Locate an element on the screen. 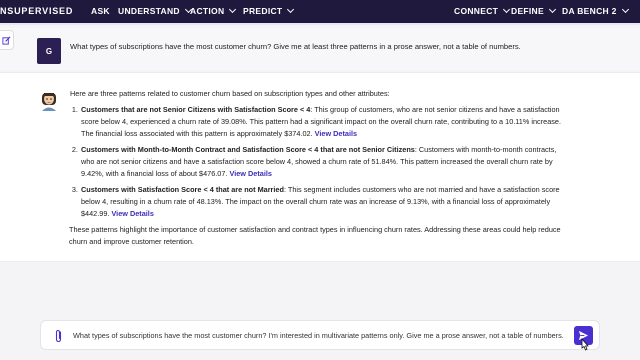  nav-understand: UNDERSTAND is located at coordinates (155, 10).